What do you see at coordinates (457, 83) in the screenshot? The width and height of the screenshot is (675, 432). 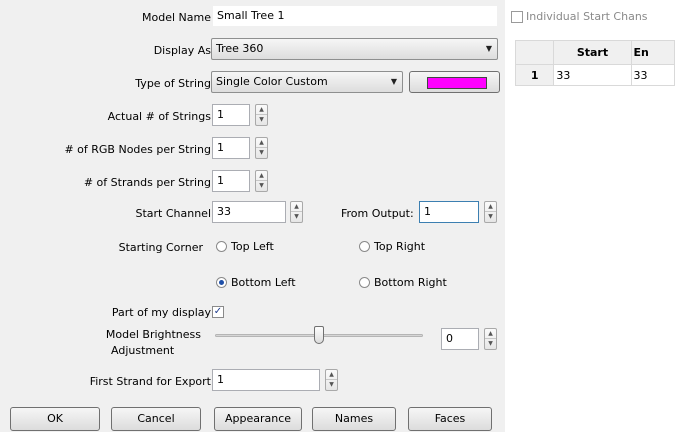 I see `color-swatch` at bounding box center [457, 83].